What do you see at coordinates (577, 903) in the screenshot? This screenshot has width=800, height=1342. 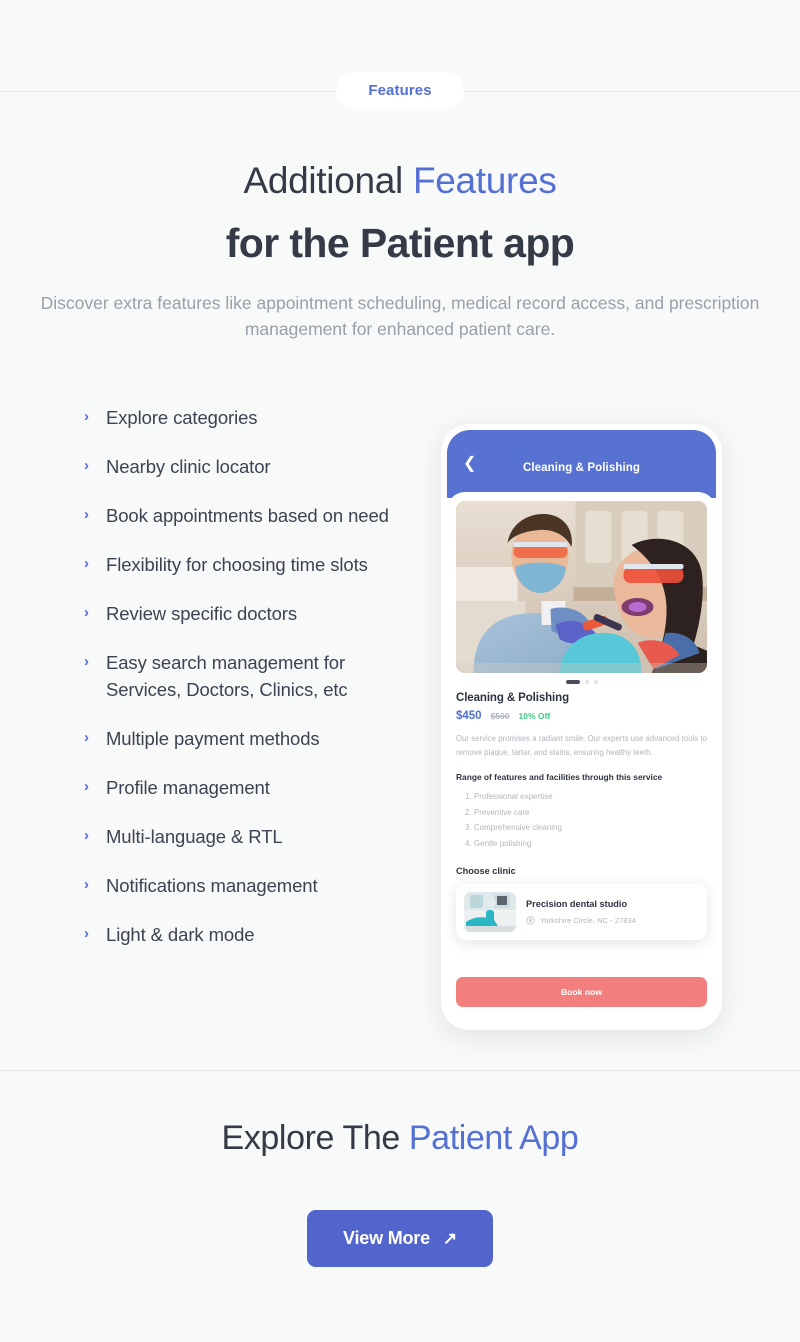 I see `clinic-name: Precision dental studio` at bounding box center [577, 903].